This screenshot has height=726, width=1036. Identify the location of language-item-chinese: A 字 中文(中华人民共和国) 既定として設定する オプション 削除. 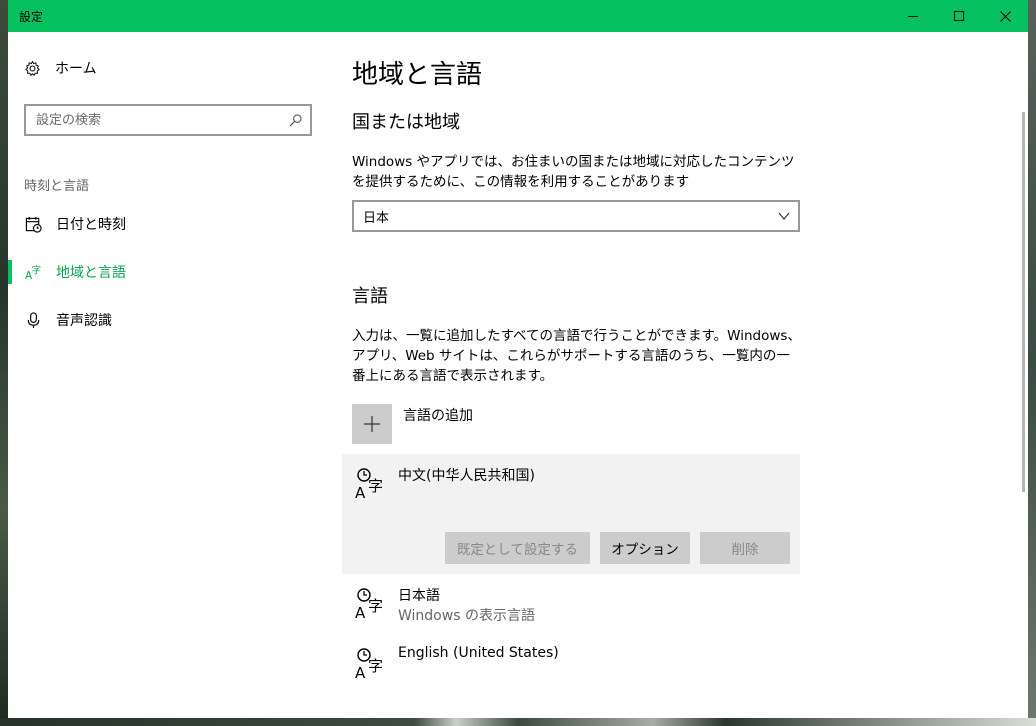
(571, 514).